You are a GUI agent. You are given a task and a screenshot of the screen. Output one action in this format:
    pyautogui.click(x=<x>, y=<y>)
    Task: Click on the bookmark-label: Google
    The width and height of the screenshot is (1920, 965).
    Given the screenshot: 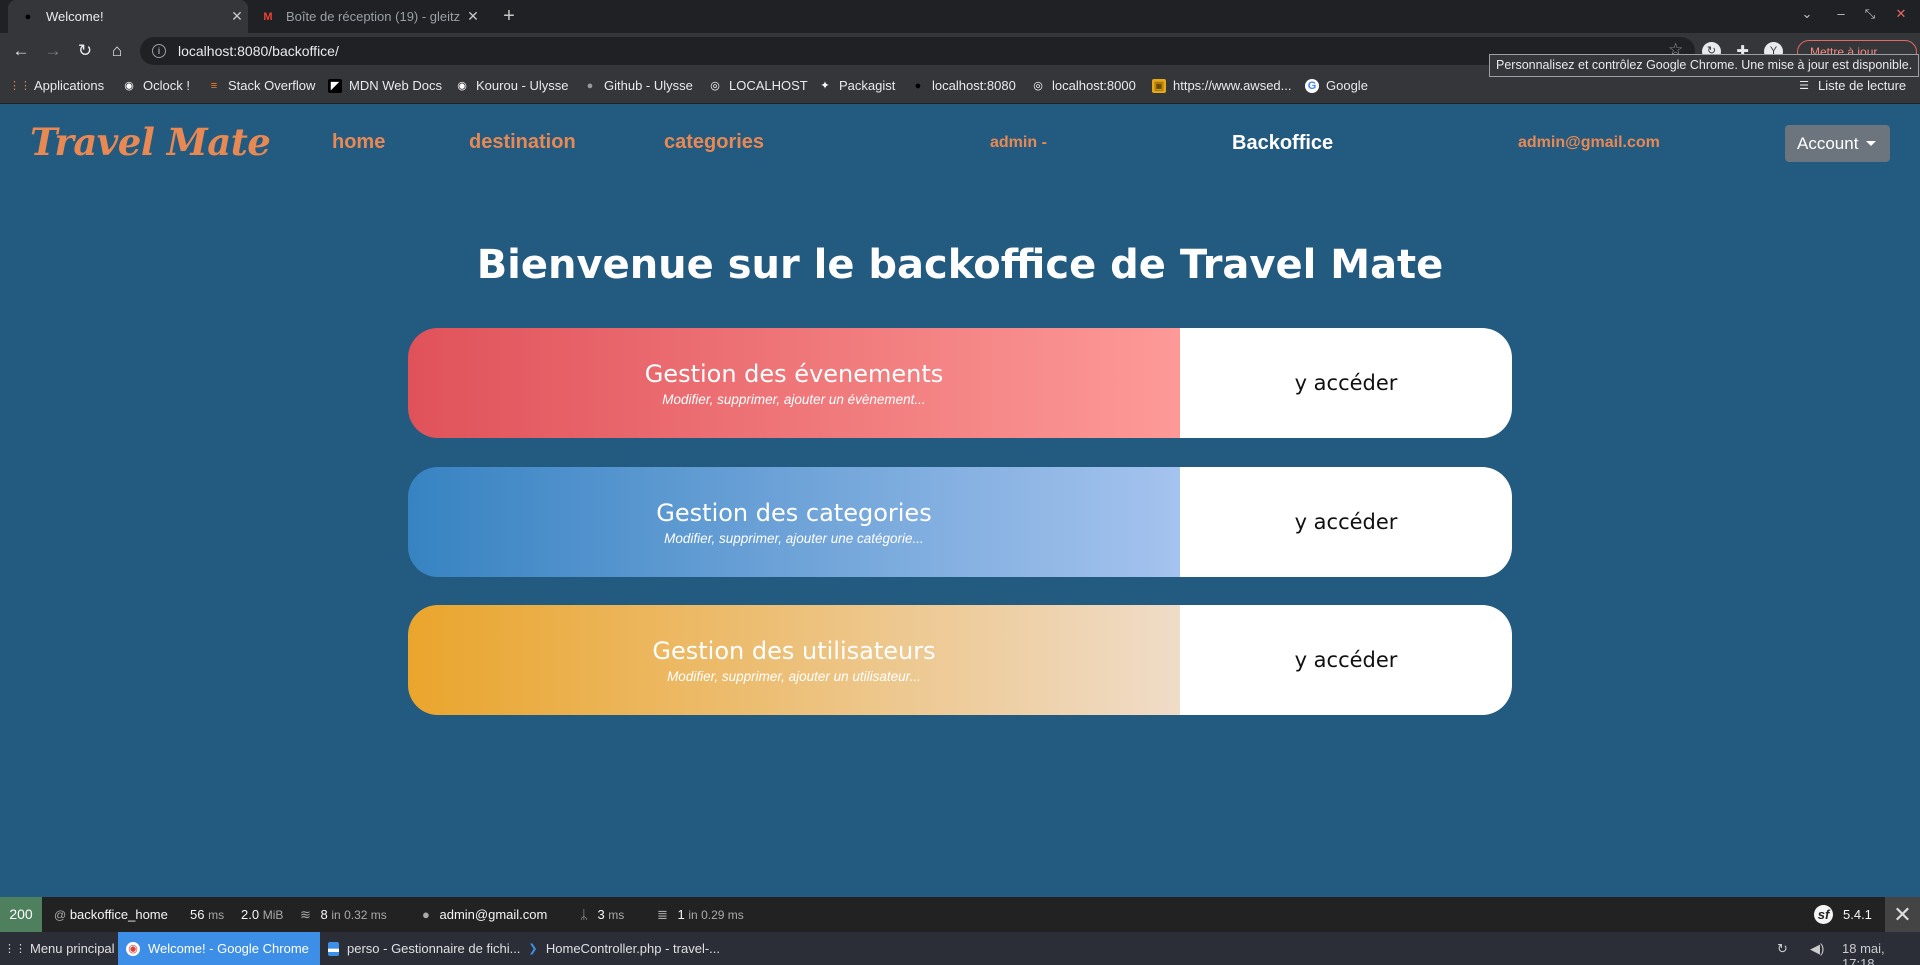 What is the action you would take?
    pyautogui.click(x=1347, y=85)
    